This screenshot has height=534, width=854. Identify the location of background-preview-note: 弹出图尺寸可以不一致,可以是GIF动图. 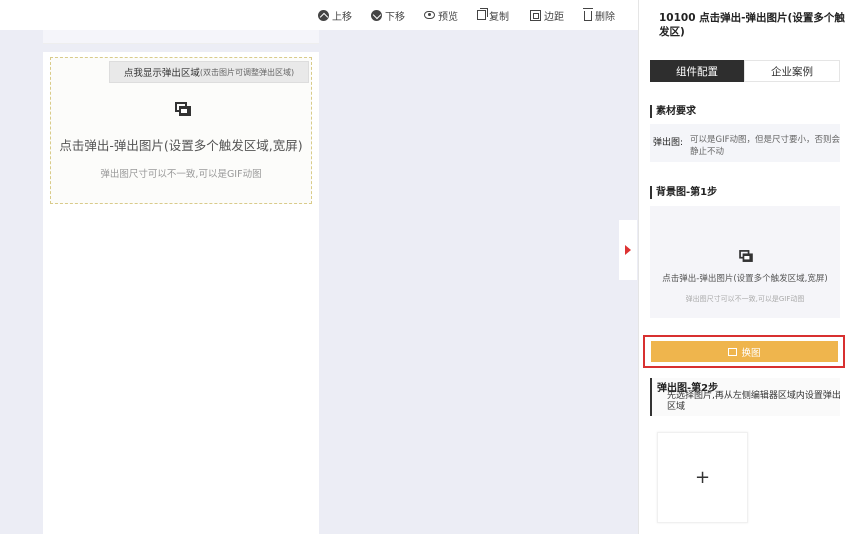
(745, 299).